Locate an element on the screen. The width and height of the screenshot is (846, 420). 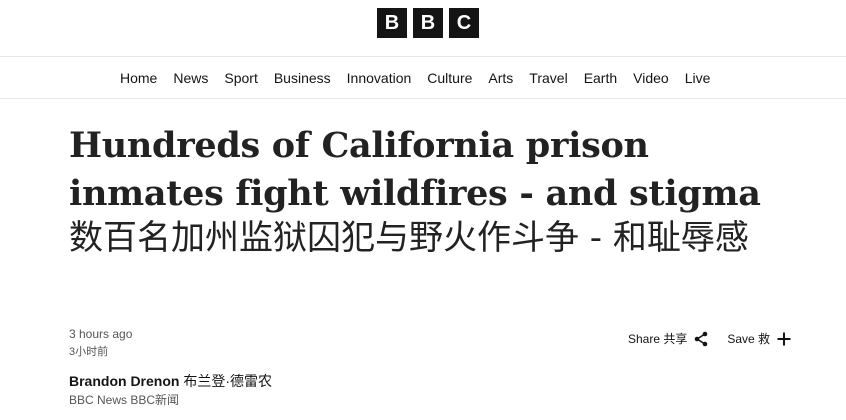
logo-letter-b1: B is located at coordinates (392, 23).